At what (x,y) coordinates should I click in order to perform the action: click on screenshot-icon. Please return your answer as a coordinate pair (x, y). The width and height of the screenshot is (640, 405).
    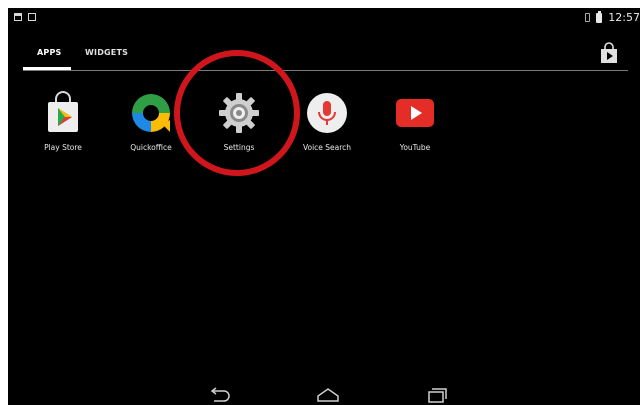
    Looking at the image, I should click on (32, 17).